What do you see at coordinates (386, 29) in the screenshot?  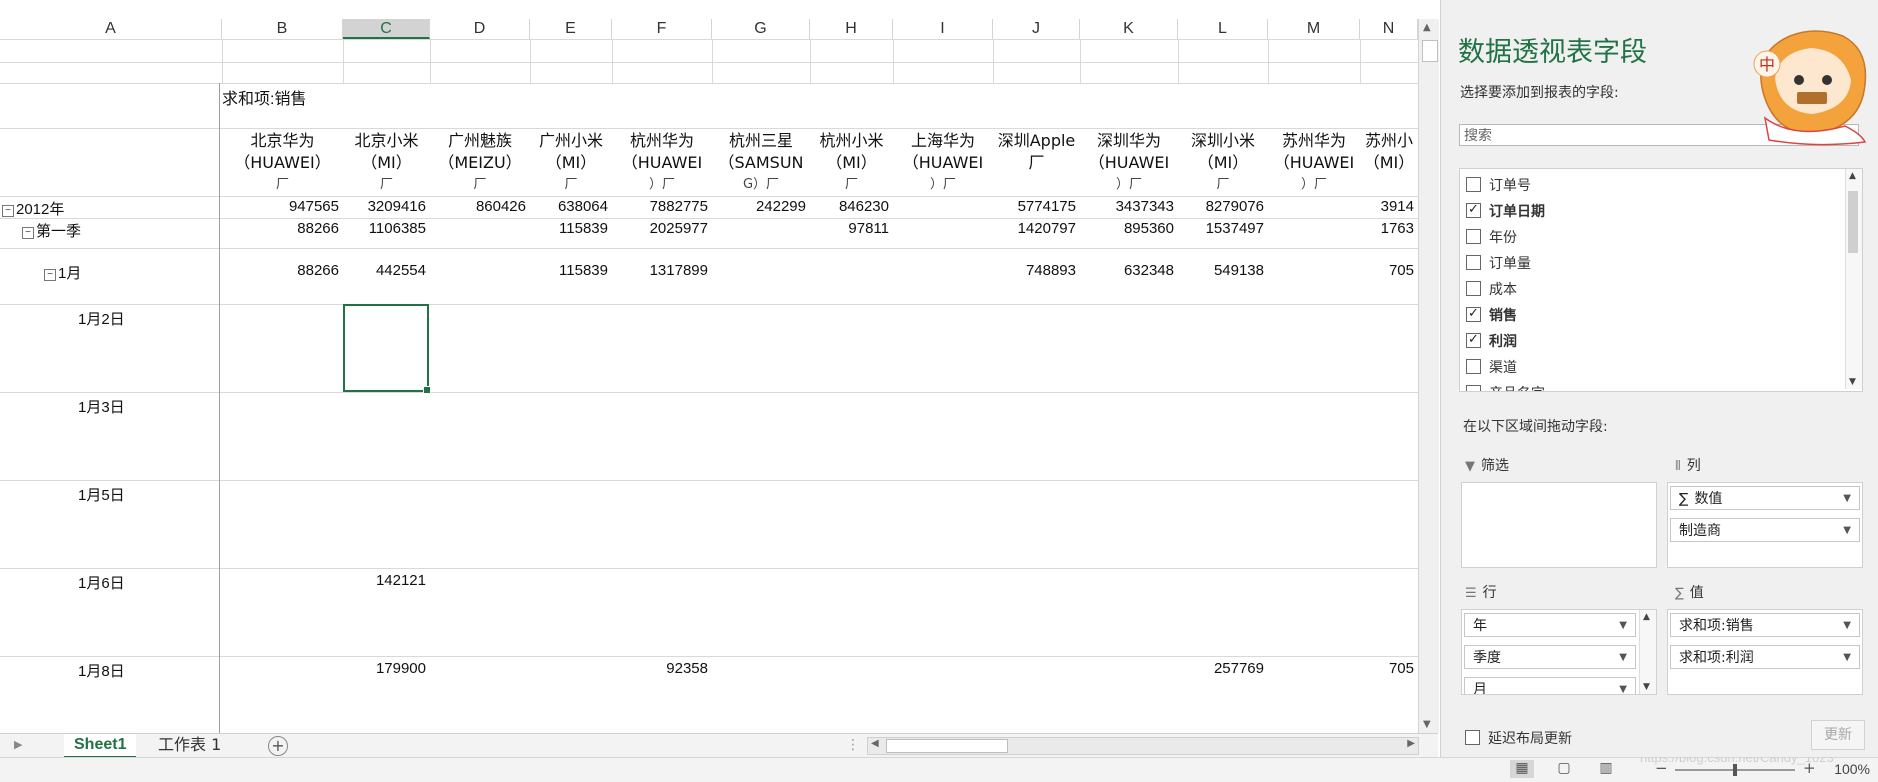 I see `column-header-c: C` at bounding box center [386, 29].